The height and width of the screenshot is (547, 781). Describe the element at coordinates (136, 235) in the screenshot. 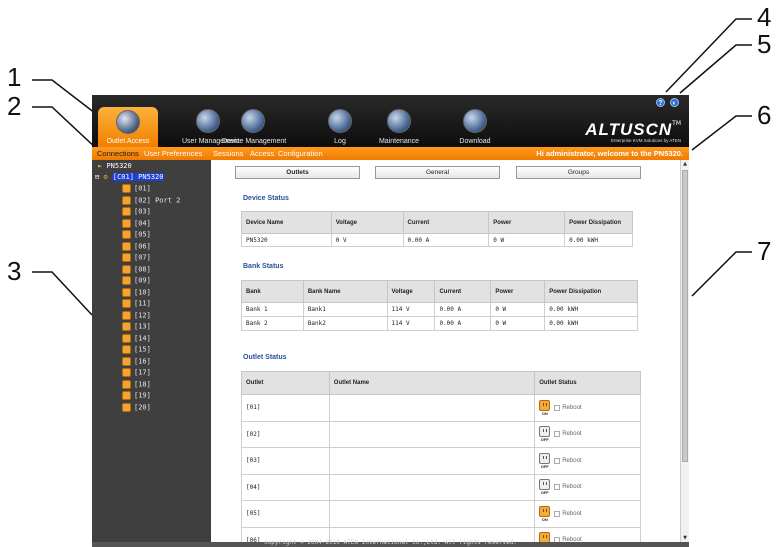

I see `sidebar-outlet-item: [05]` at that location.